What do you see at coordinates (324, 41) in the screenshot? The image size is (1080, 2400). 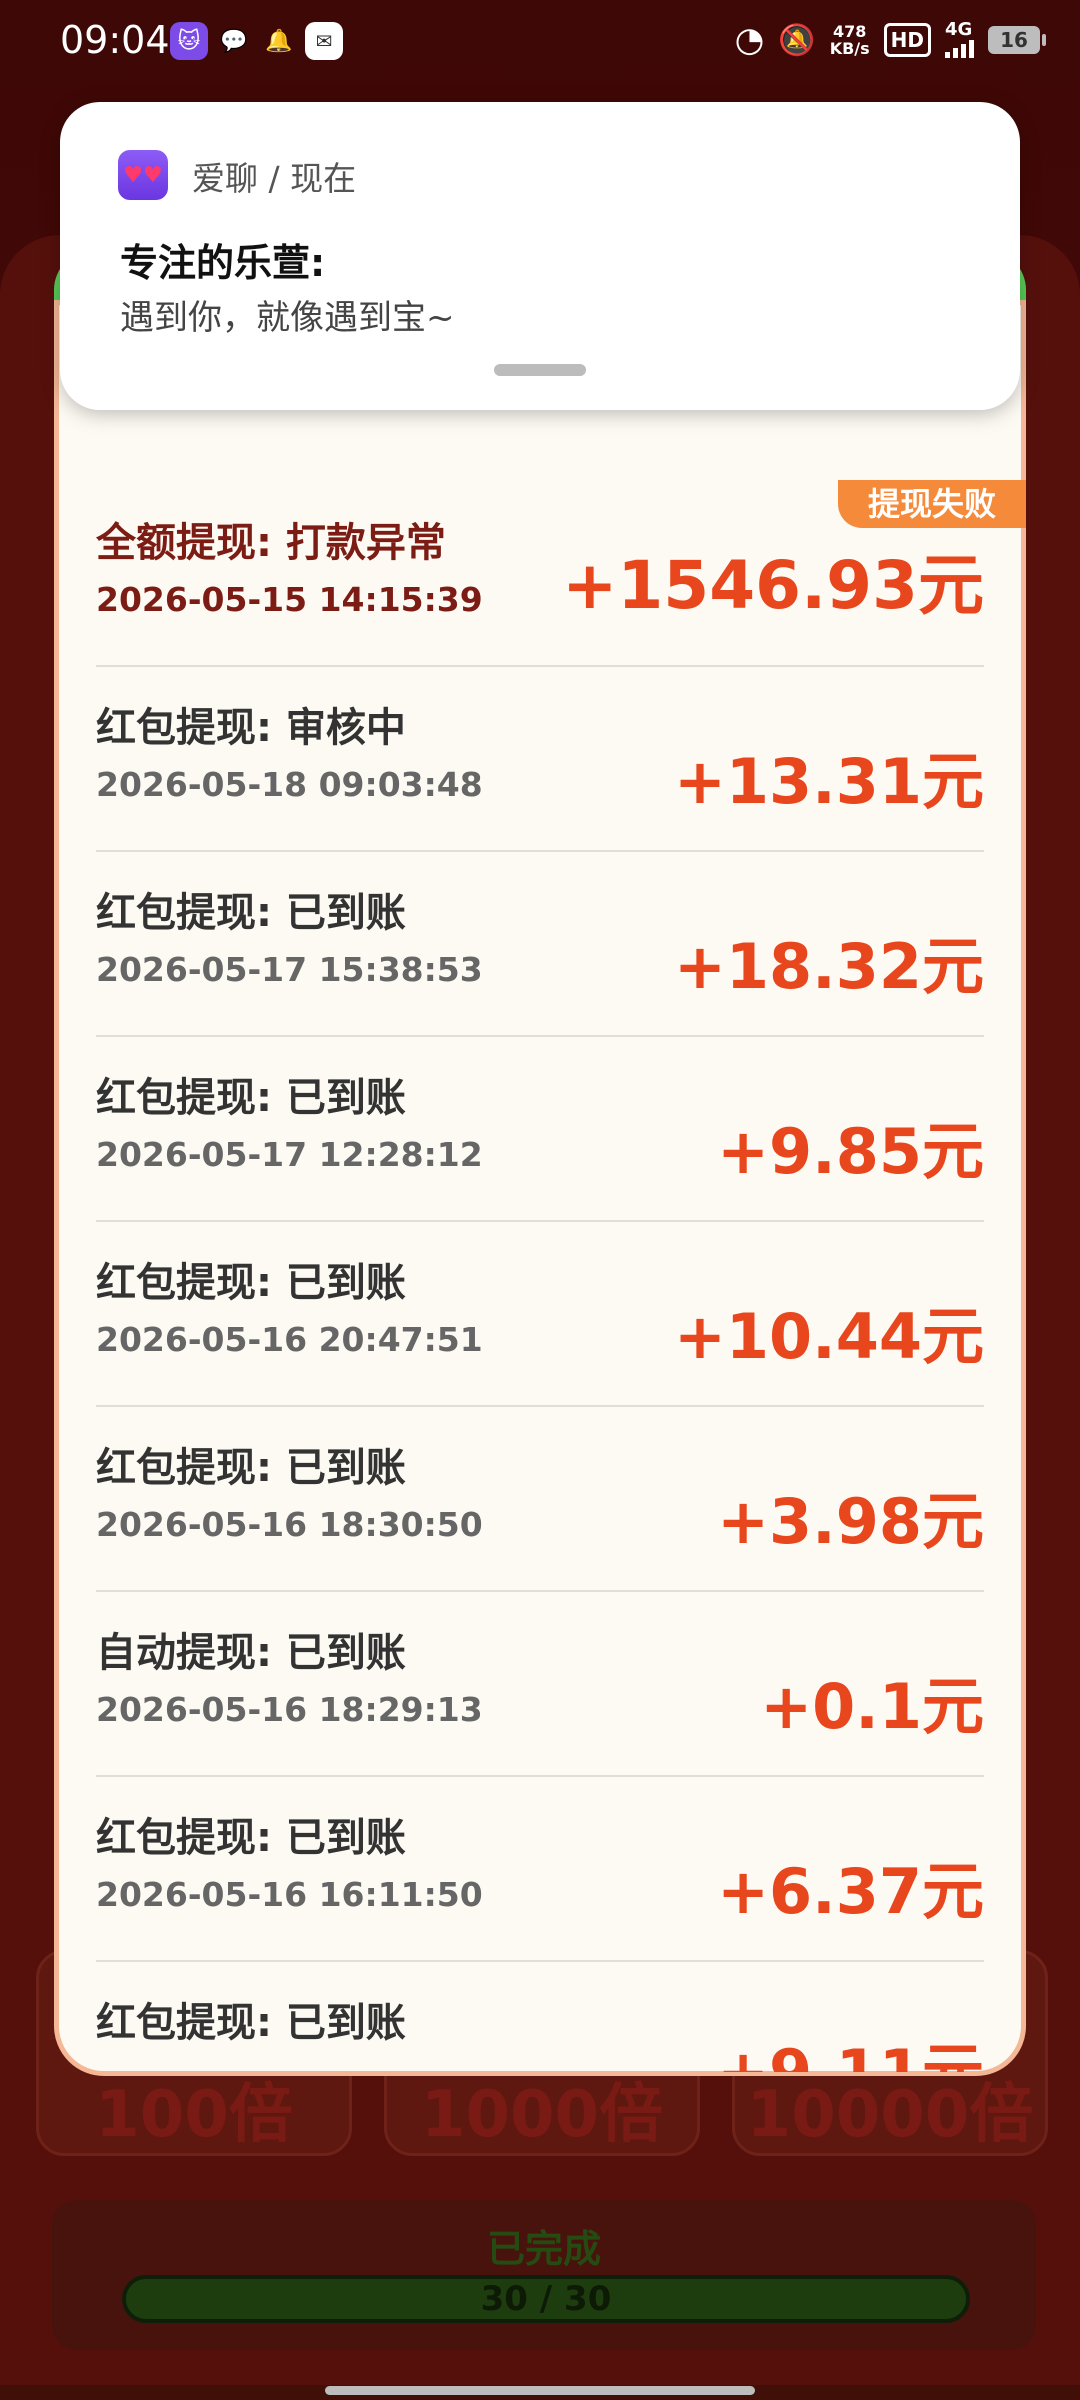 I see `mail-icon: ✉` at bounding box center [324, 41].